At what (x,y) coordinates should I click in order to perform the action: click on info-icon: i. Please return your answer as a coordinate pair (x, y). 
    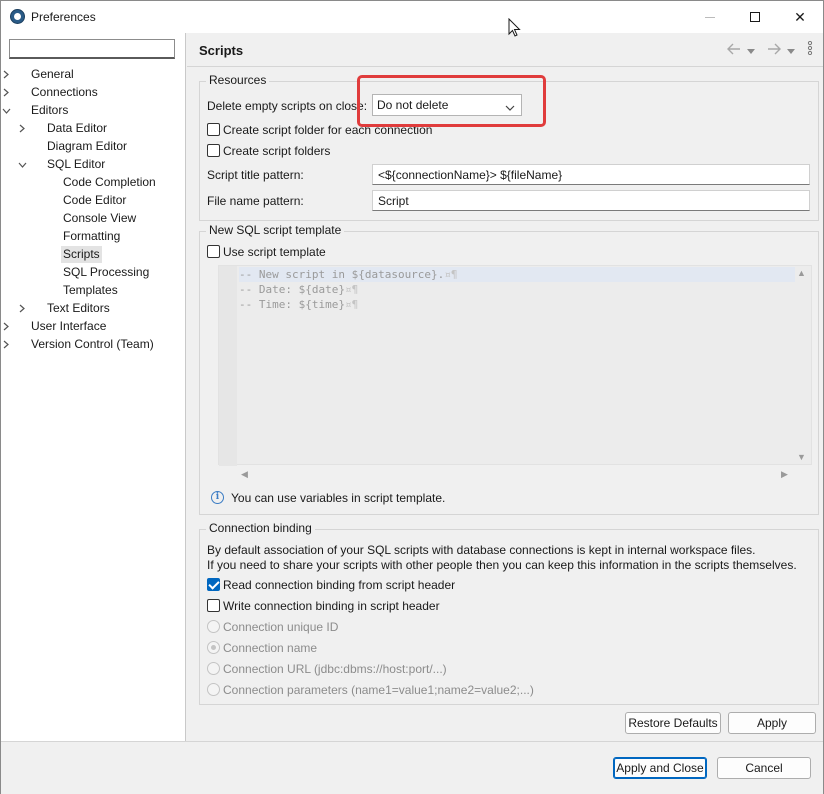
    Looking at the image, I should click on (217, 497).